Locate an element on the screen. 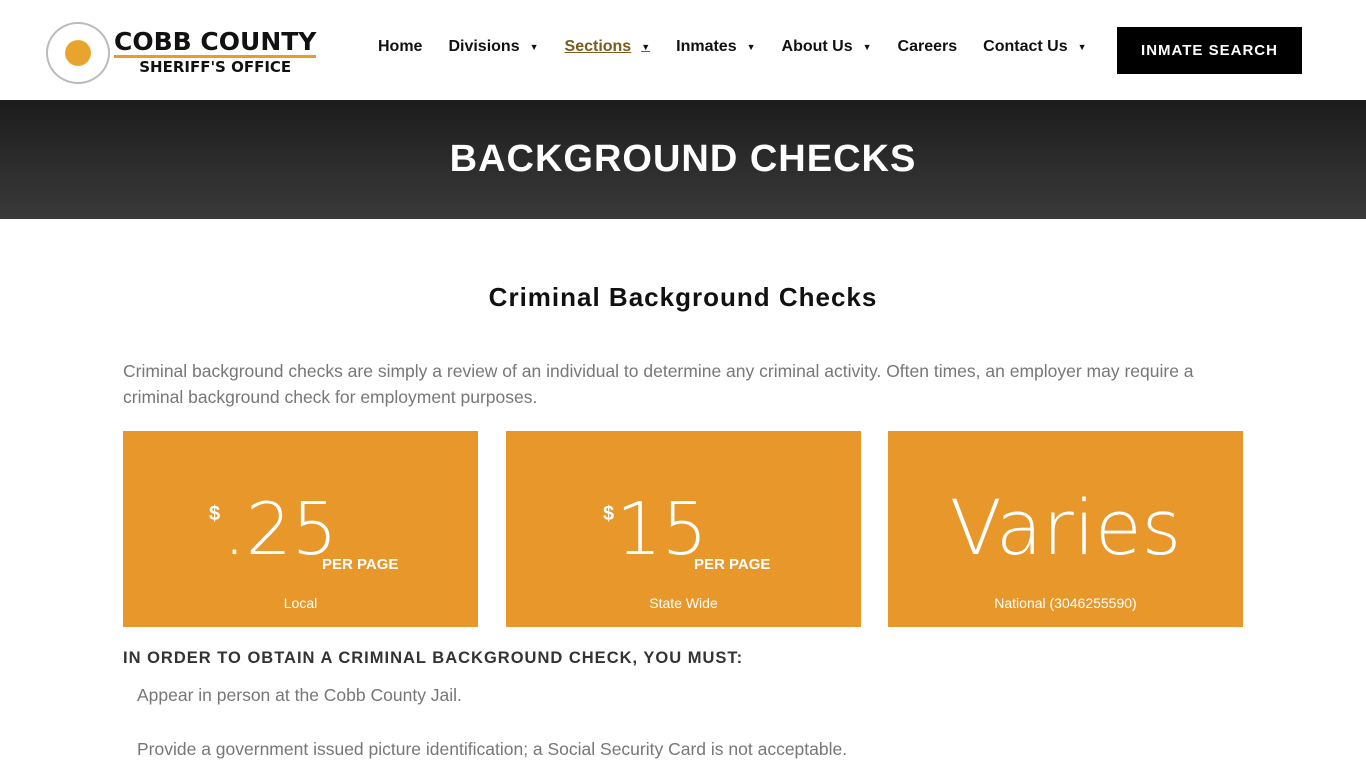 This screenshot has height=768, width=1366. logo-subtitle: SHERIFF'S OFFICE is located at coordinates (215, 67).